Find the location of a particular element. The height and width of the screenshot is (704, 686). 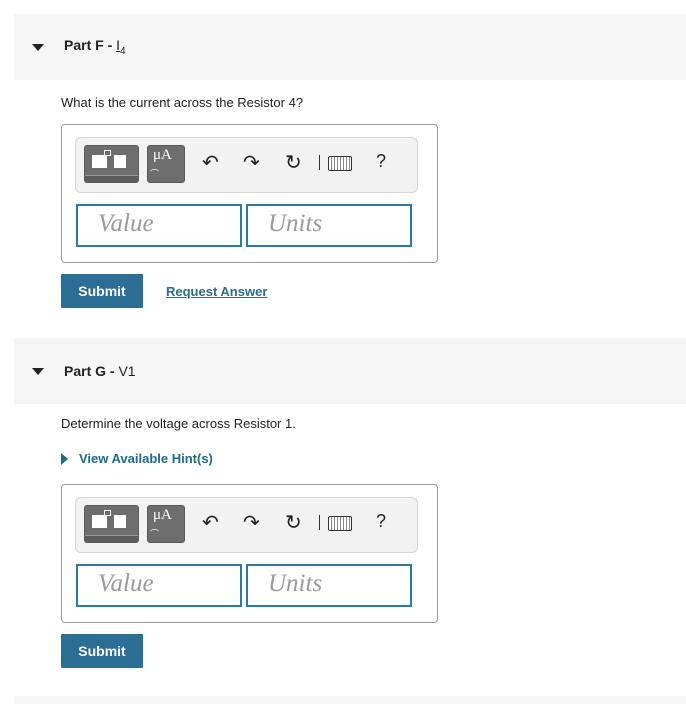

part-g-header: Part G - V1 is located at coordinates (350, 371).